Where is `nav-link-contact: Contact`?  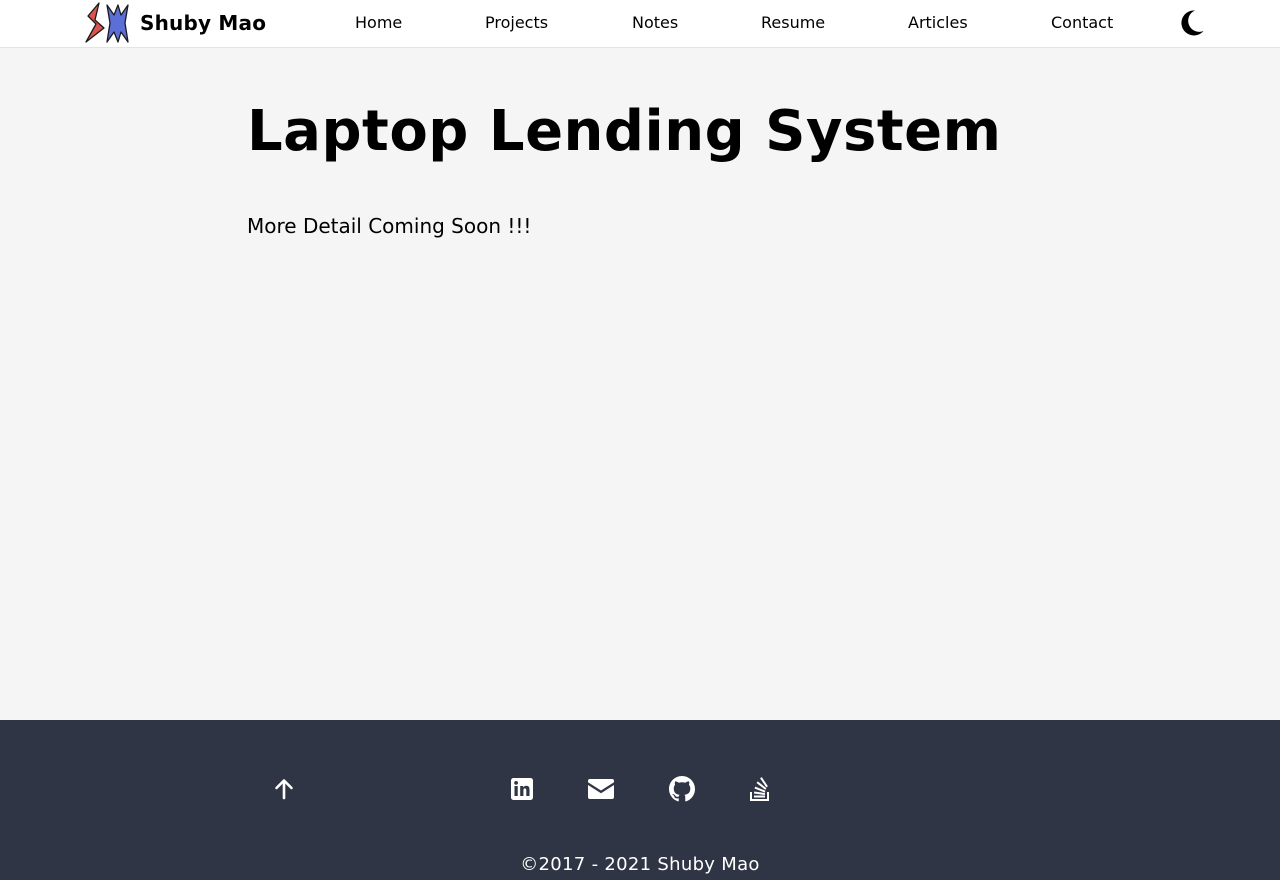 nav-link-contact: Contact is located at coordinates (1082, 22).